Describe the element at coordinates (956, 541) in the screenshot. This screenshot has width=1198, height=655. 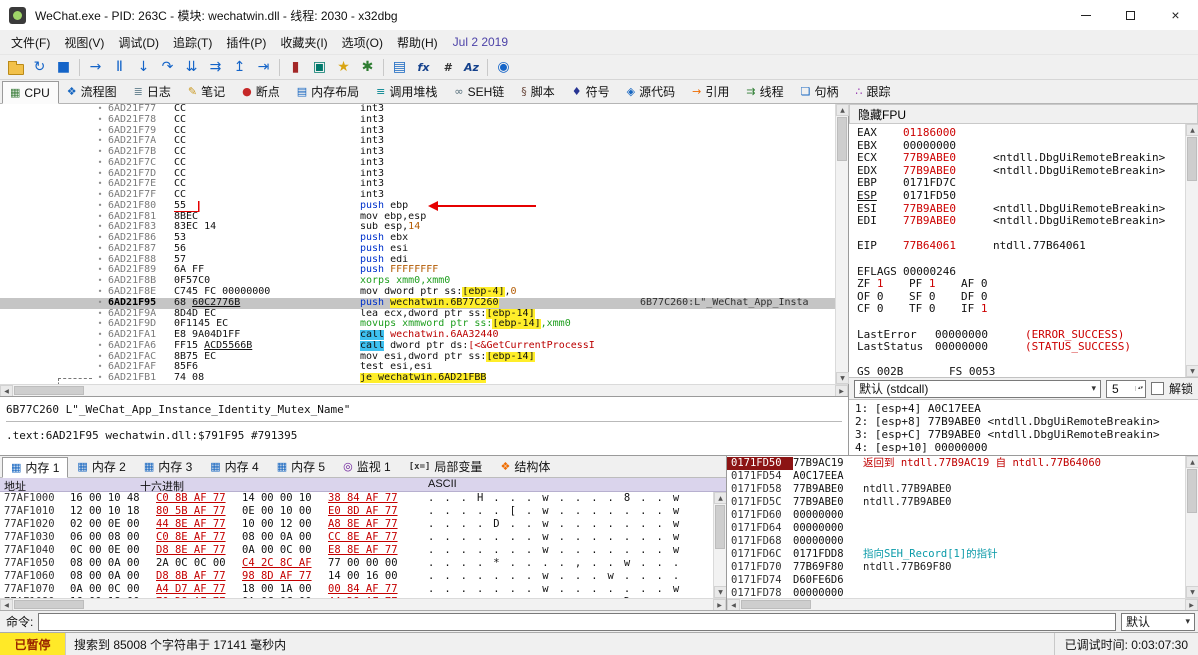
I see `stack-row: 0171FD68 00000000` at that location.